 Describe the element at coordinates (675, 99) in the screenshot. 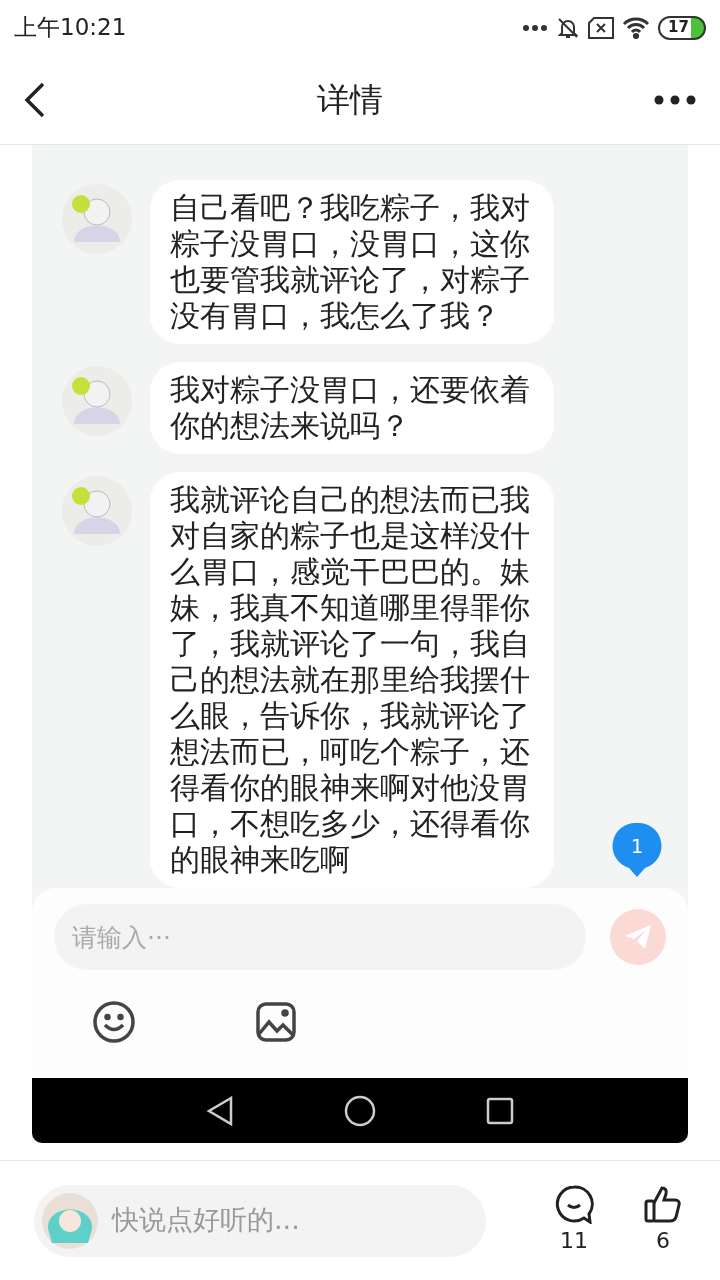

I see `more-icon` at that location.